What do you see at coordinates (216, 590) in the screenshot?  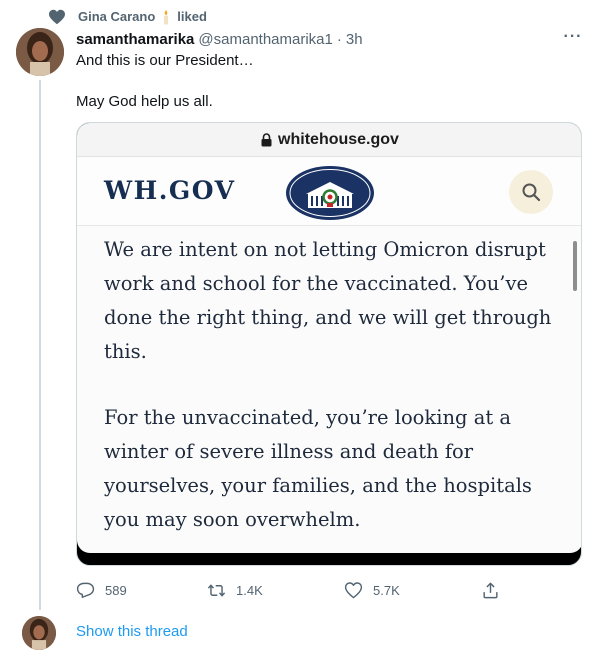 I see `retweet-icon` at bounding box center [216, 590].